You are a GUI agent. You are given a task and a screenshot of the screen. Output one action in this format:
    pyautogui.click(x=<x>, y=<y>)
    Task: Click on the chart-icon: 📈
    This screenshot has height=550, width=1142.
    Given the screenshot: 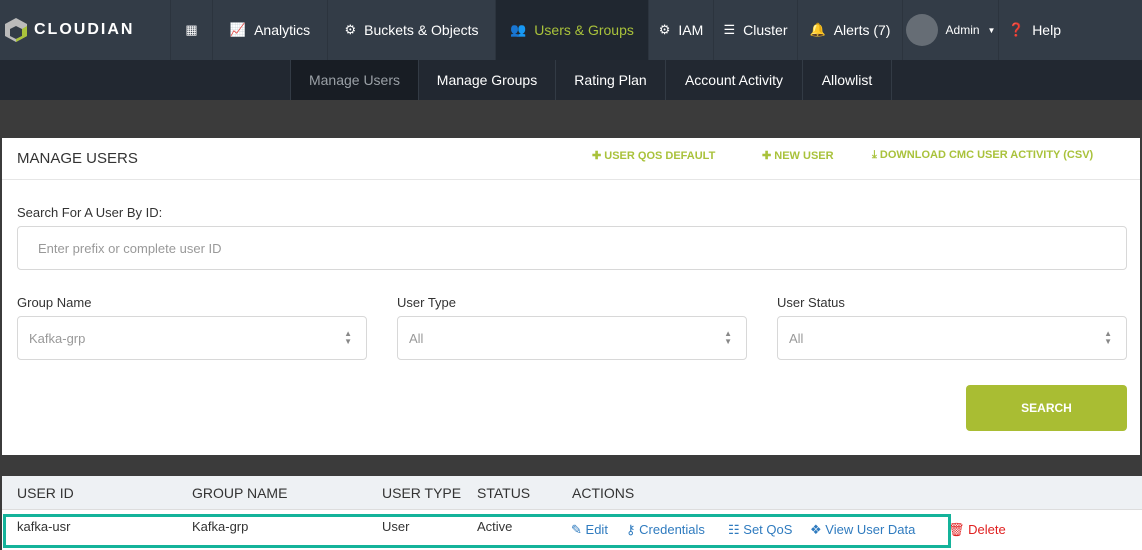 What is the action you would take?
    pyautogui.click(x=238, y=29)
    